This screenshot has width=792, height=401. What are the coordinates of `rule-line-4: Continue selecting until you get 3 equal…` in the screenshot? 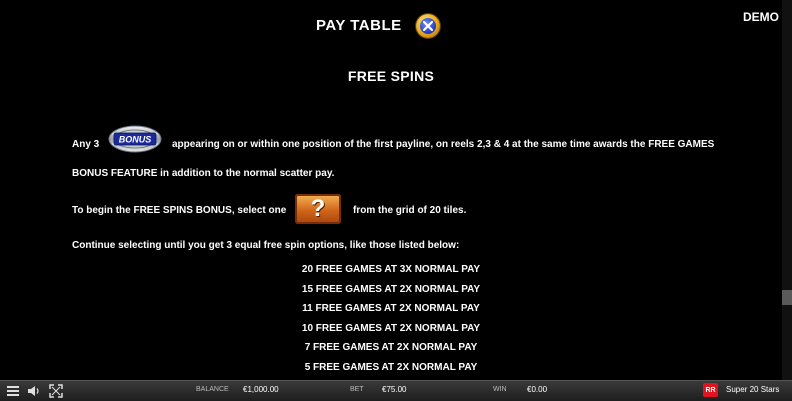 It's located at (265, 245).